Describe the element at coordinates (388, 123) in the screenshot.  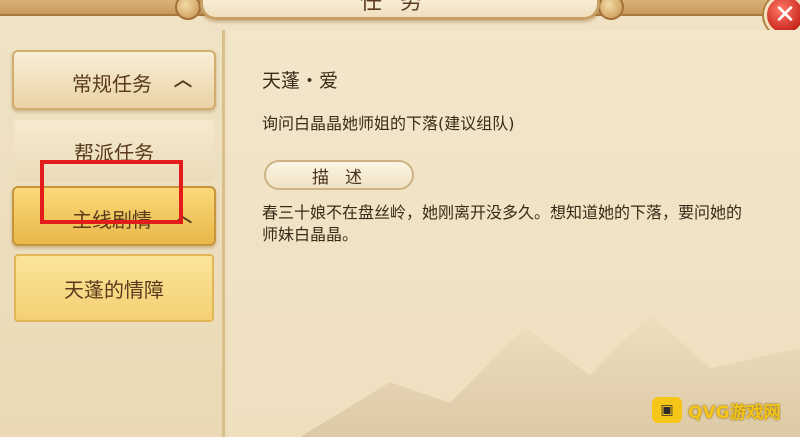
I see `quest-goal: 询问白晶晶她师姐的下落(建议组队)` at that location.